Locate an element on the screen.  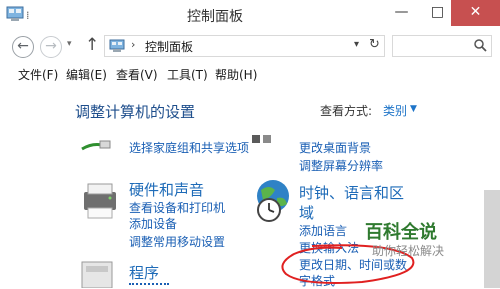
search-input is located at coordinates (442, 46).